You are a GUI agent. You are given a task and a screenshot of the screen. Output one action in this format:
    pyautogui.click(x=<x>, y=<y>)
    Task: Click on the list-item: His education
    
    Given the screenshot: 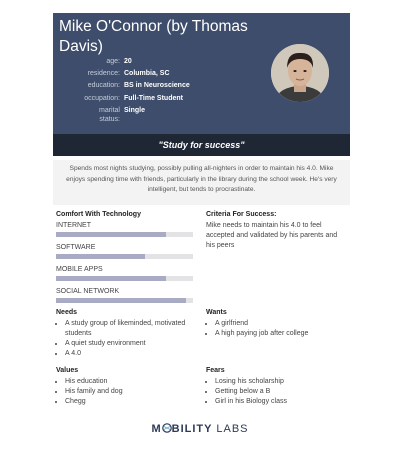 What is the action you would take?
    pyautogui.click(x=130, y=382)
    